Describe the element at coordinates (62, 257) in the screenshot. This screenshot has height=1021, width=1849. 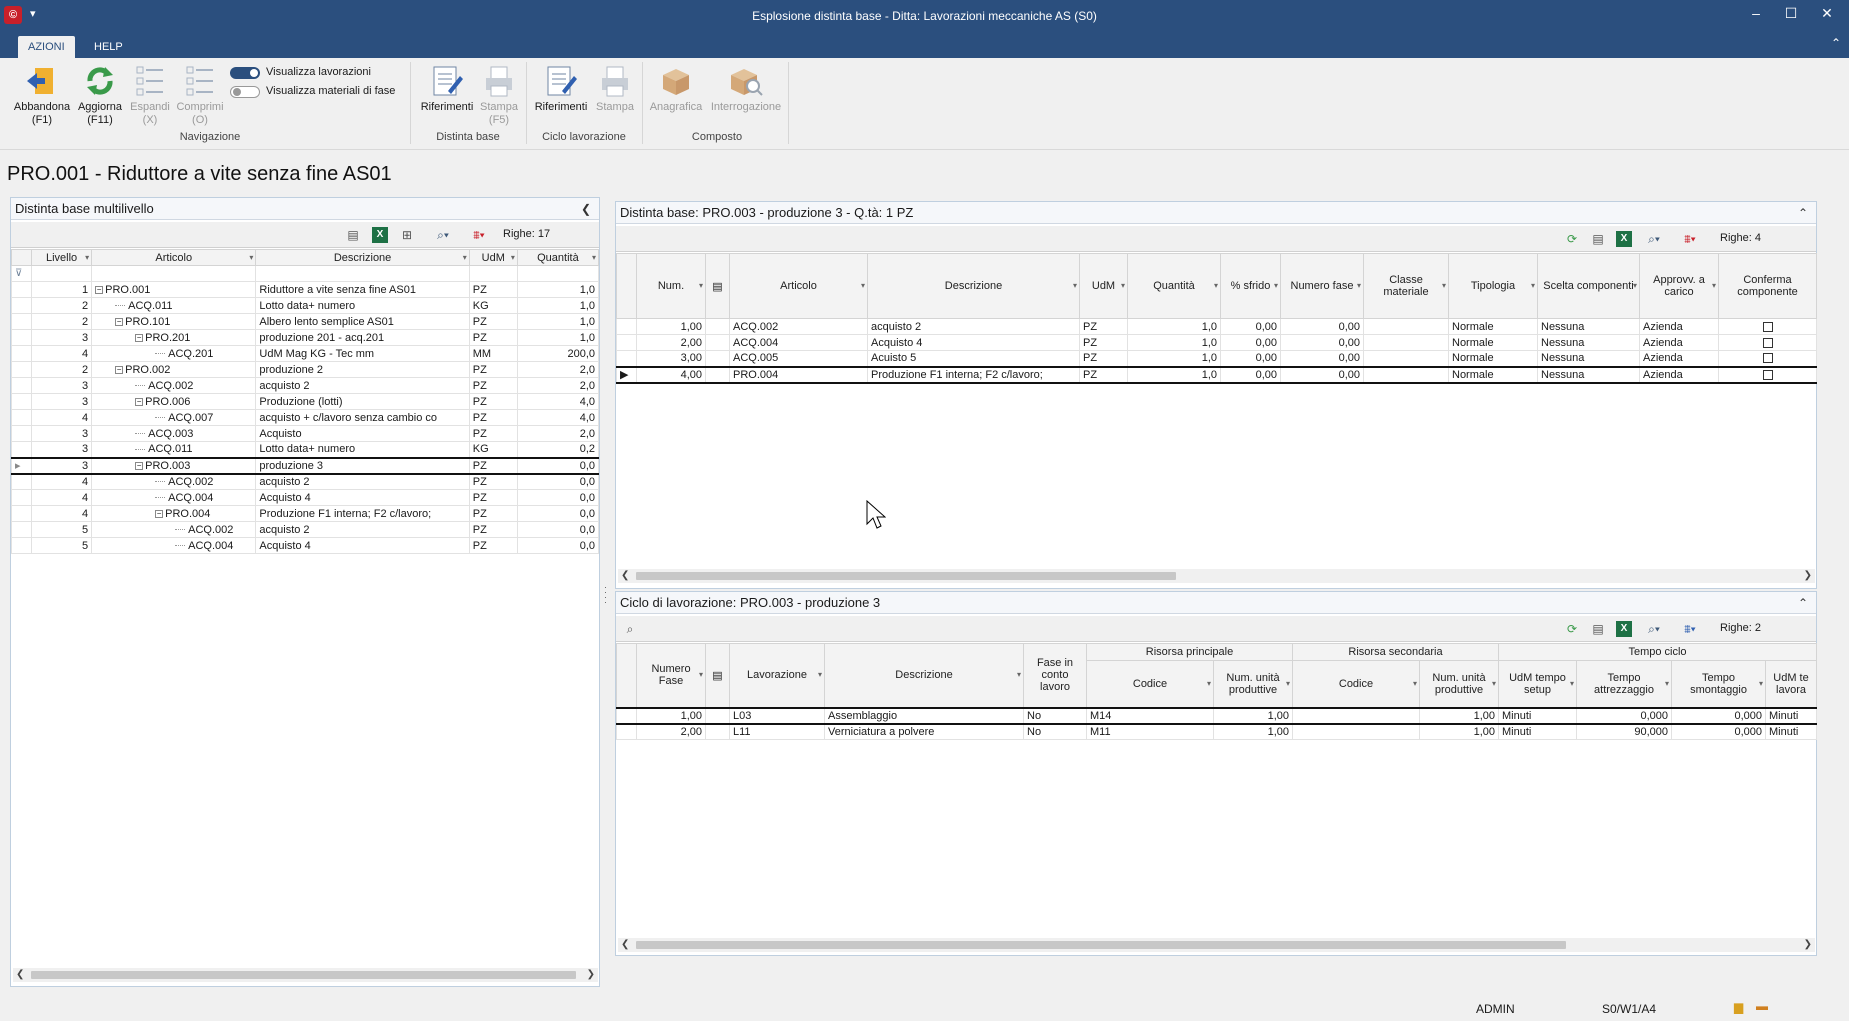
I see `col-livello: Livello ▾` at that location.